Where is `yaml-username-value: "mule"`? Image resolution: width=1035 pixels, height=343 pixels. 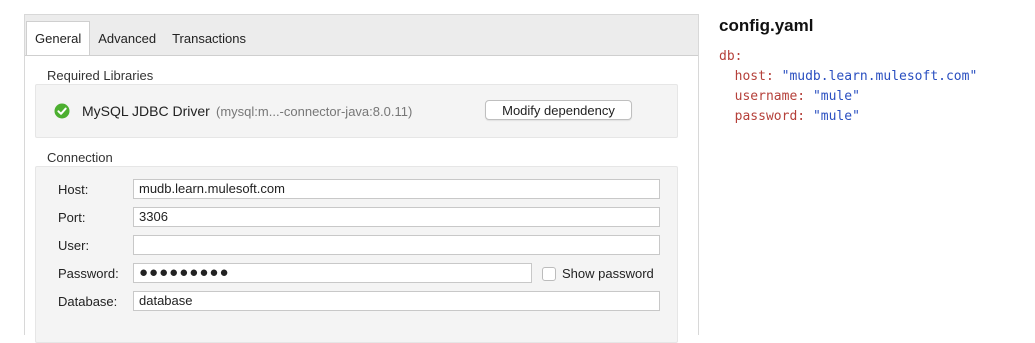
yaml-username-value: "mule" is located at coordinates (836, 96).